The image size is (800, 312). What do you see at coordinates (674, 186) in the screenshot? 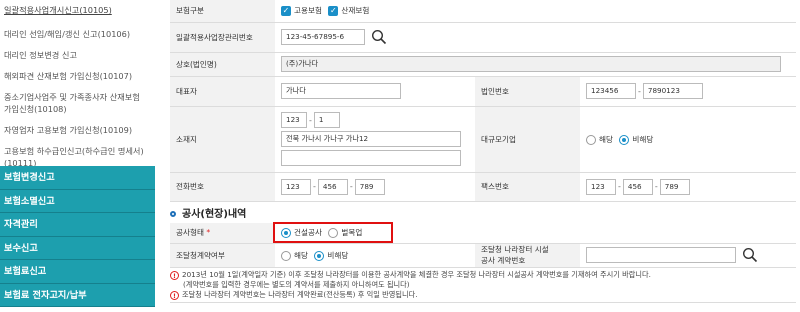
I see `fax-part3-input: 789` at bounding box center [674, 186].